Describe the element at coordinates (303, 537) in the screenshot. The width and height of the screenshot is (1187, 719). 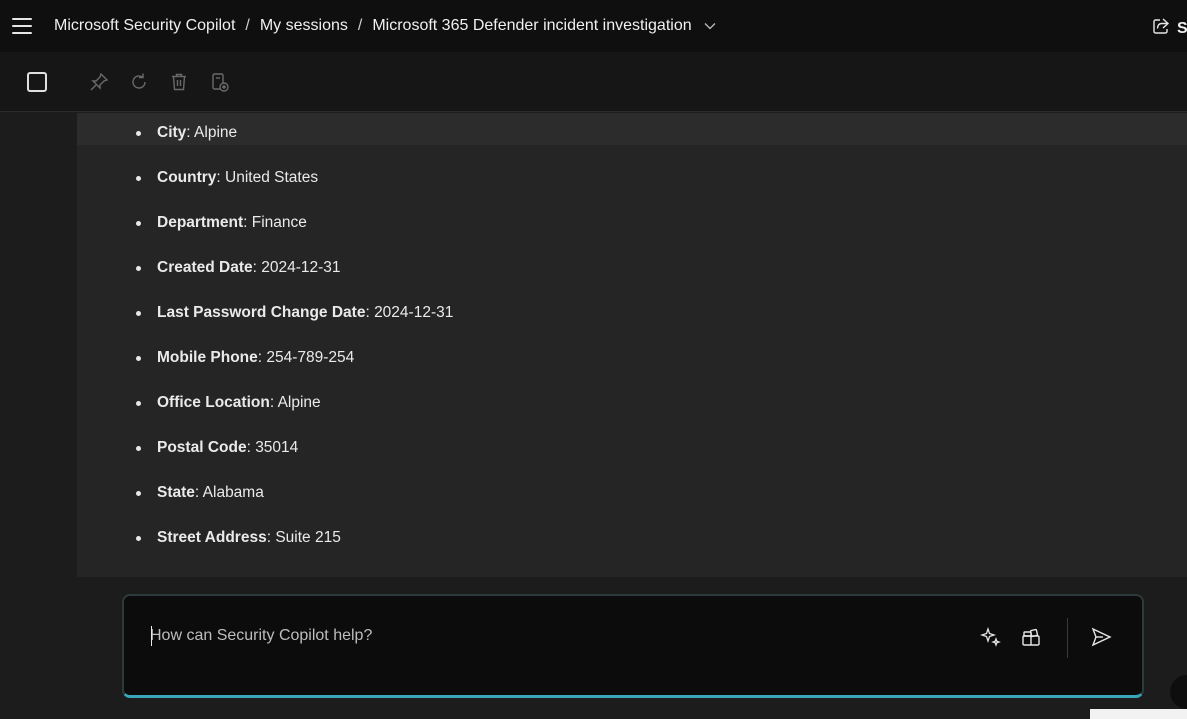
I see `detail-value: : Suite 215` at that location.